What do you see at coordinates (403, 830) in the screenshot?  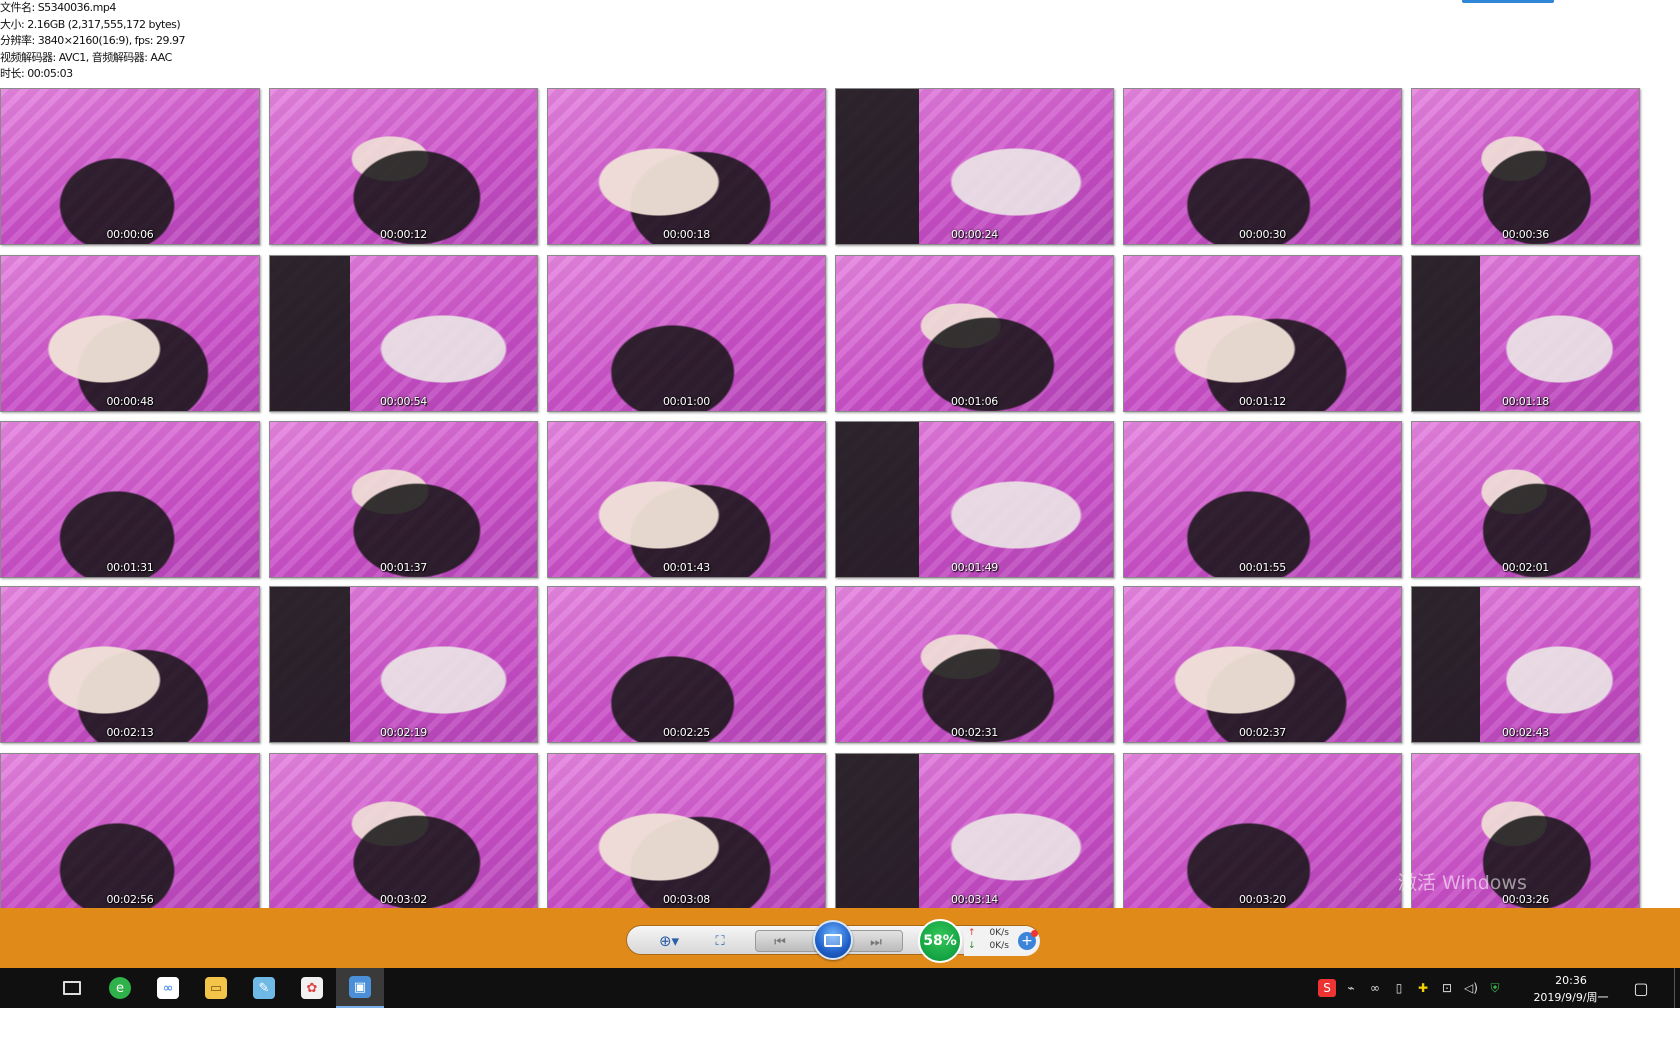 I see `thumbnail: 00:03:02` at bounding box center [403, 830].